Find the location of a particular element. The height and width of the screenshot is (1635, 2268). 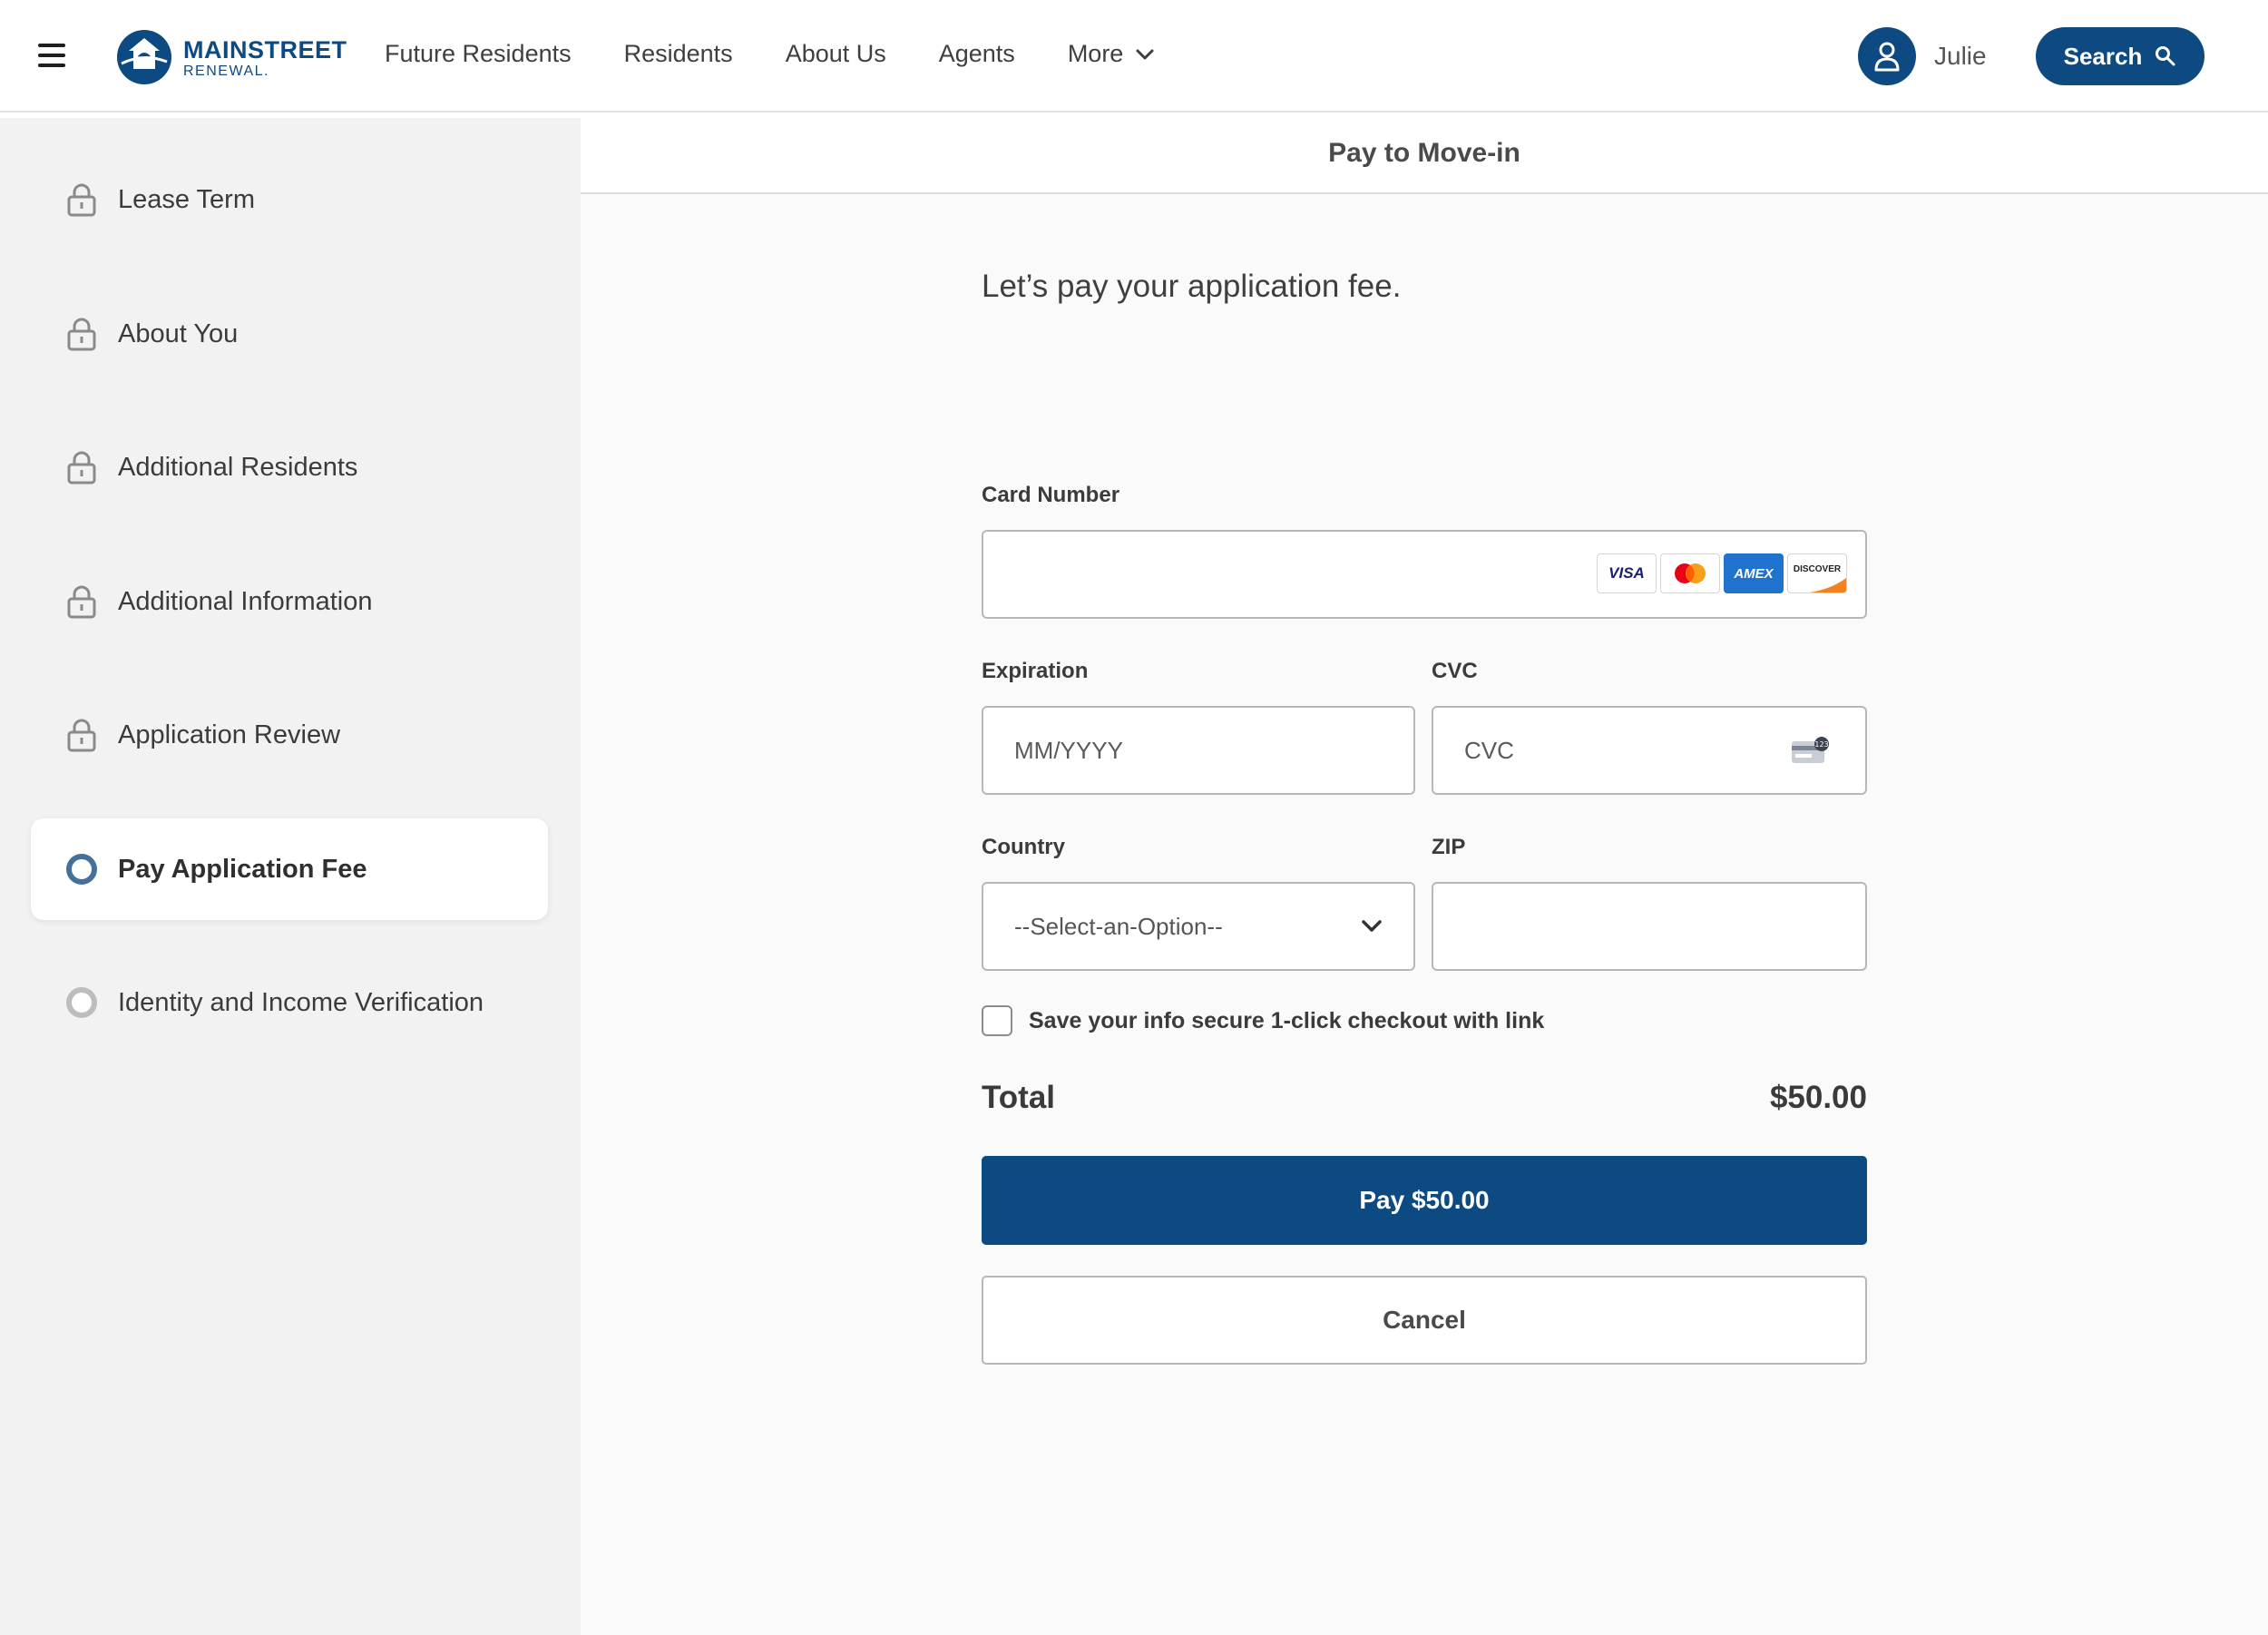

step-label: Pay Application Fee is located at coordinates (242, 869).